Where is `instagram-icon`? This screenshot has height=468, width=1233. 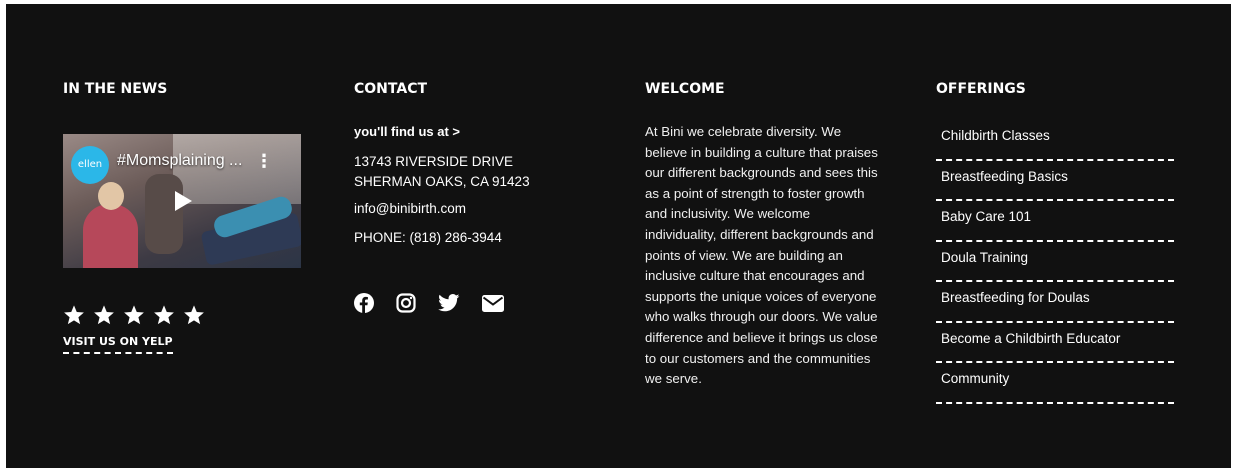
instagram-icon is located at coordinates (406, 303).